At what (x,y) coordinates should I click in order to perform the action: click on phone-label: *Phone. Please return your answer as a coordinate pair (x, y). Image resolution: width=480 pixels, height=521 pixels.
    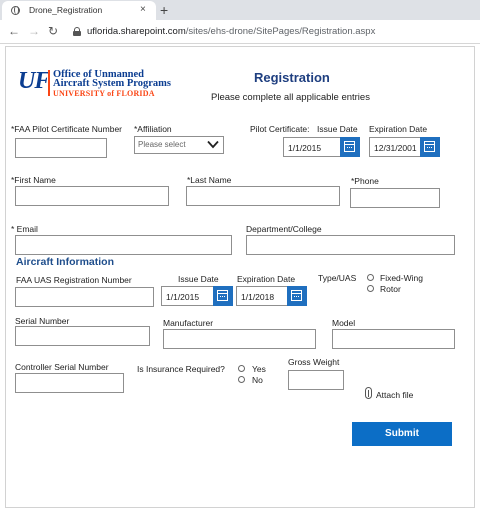
    Looking at the image, I should click on (365, 181).